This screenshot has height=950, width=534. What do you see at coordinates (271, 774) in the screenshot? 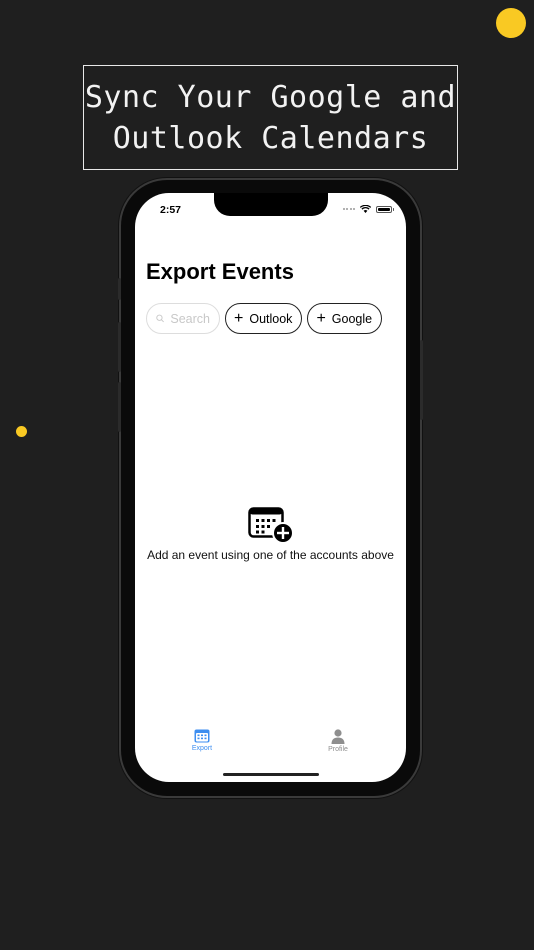
I see `home-indicator` at bounding box center [271, 774].